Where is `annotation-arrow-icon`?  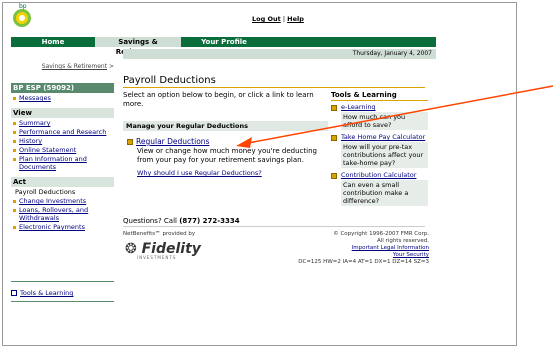 annotation-arrow-icon is located at coordinates (395, 116).